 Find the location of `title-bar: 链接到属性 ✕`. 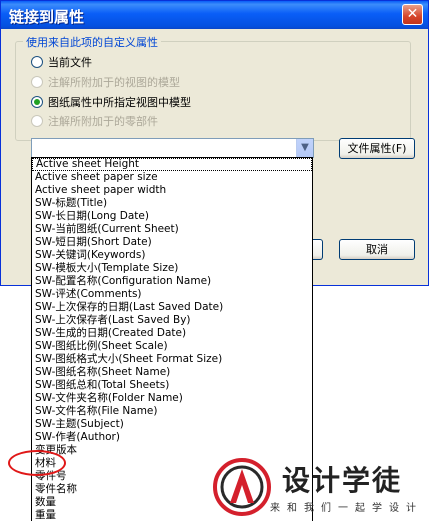

title-bar: 链接到属性 ✕ is located at coordinates (214, 15).